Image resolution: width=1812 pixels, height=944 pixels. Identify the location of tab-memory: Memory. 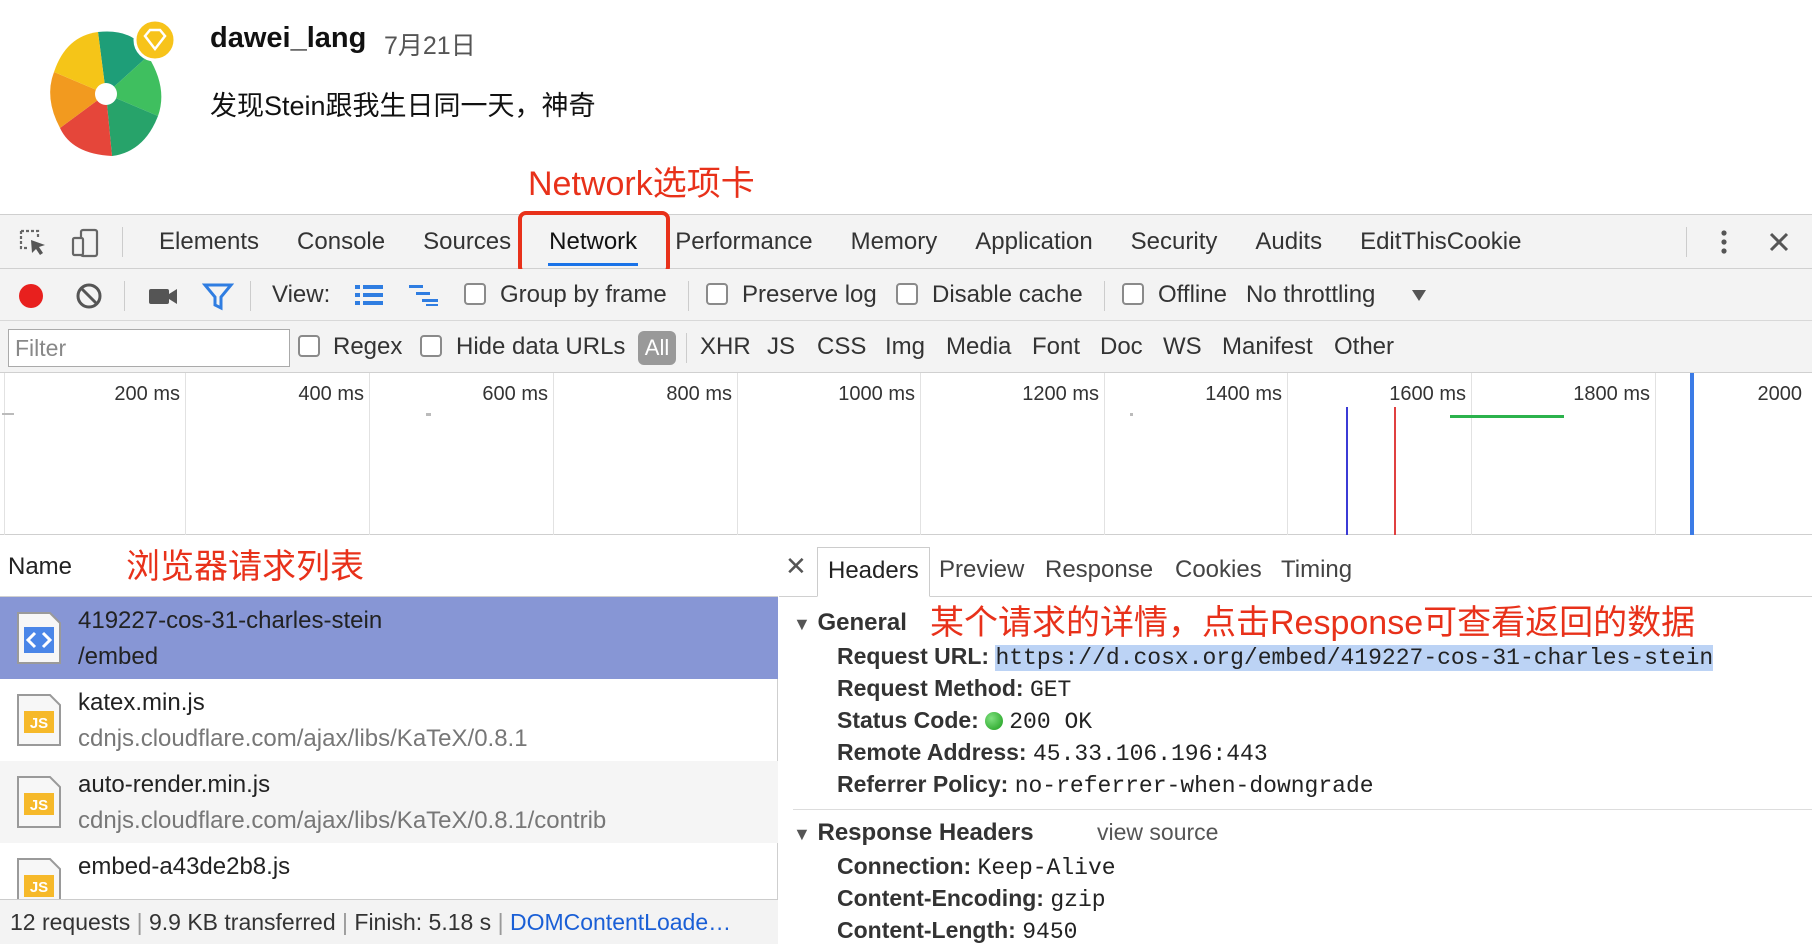
(894, 242).